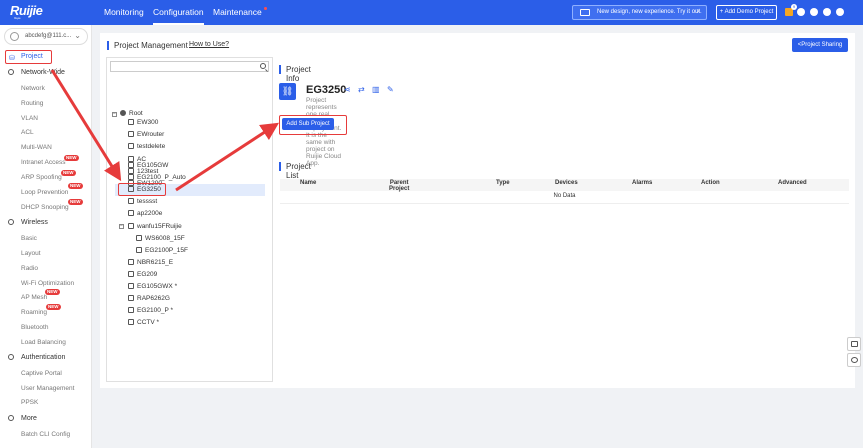 This screenshot has height=448, width=863. What do you see at coordinates (143, 123) in the screenshot?
I see `tree-node: EW300` at bounding box center [143, 123].